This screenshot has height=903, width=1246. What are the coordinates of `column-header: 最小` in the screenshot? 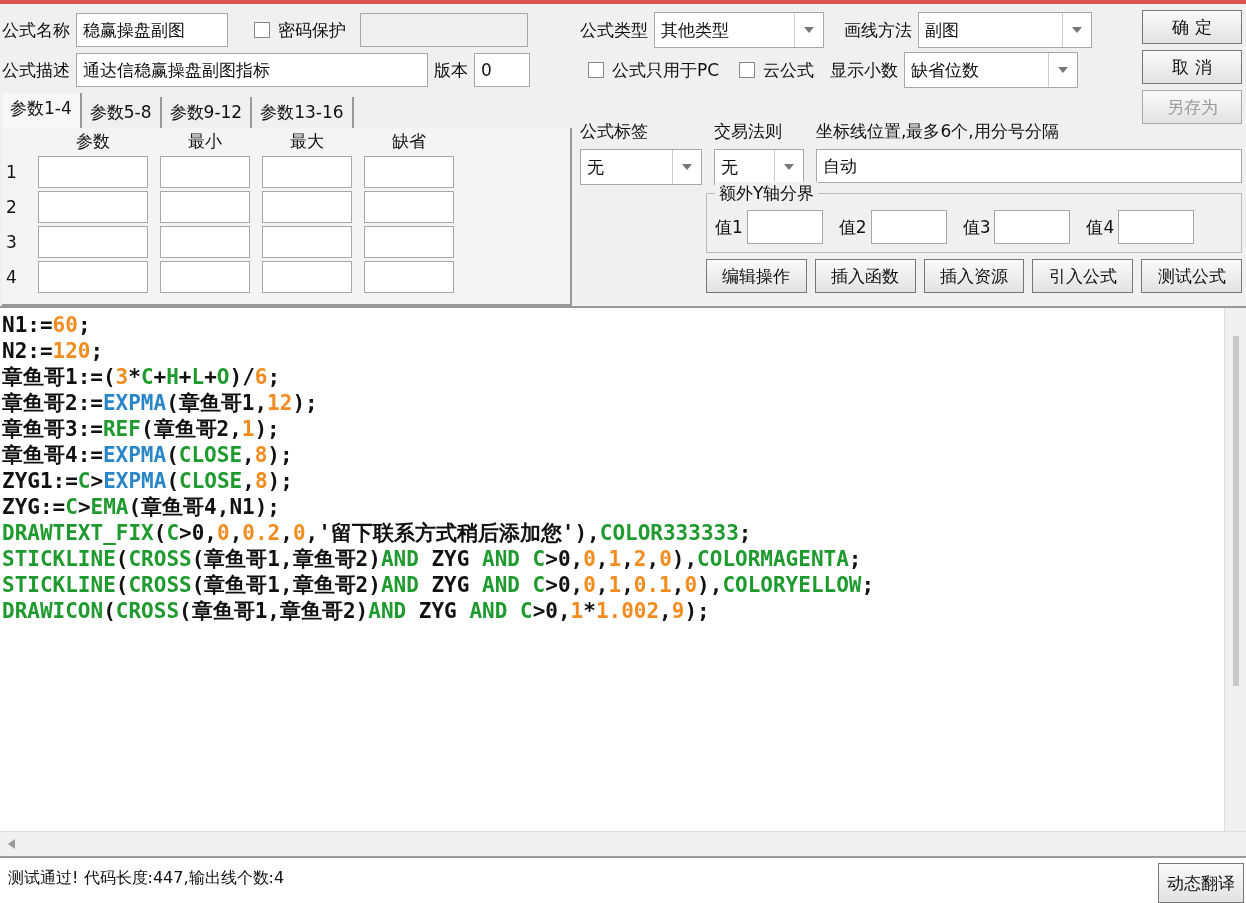 It's located at (205, 141).